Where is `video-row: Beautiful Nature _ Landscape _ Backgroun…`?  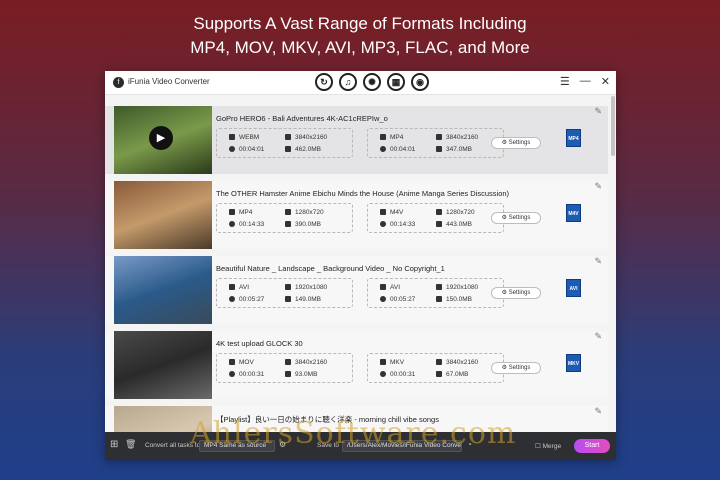 video-row: Beautiful Nature _ Landscape _ Backgroun… is located at coordinates (356, 290).